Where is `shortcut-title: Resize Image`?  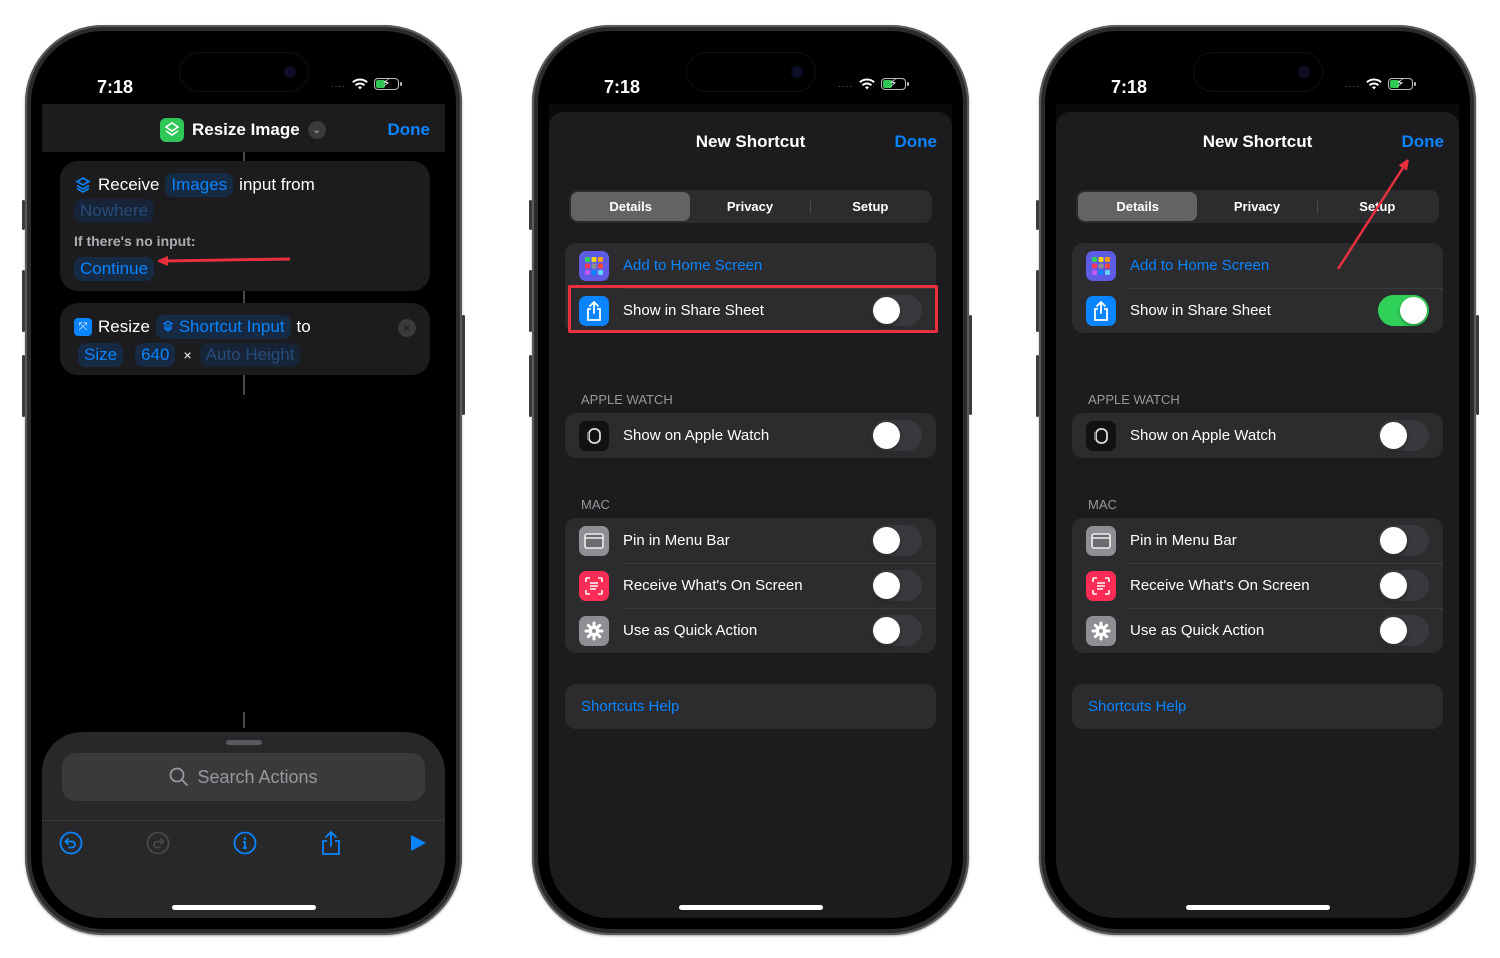 shortcut-title: Resize Image is located at coordinates (246, 129).